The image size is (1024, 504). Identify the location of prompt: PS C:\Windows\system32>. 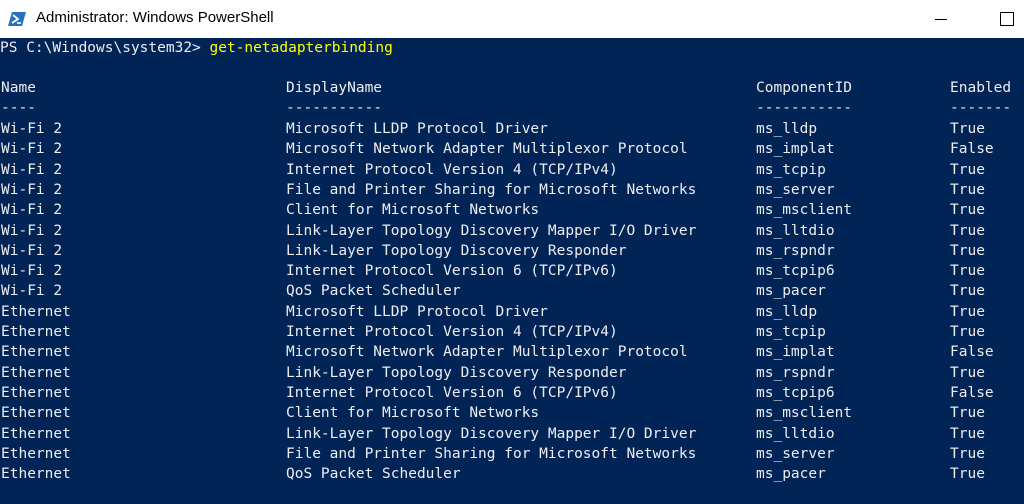
(105, 48).